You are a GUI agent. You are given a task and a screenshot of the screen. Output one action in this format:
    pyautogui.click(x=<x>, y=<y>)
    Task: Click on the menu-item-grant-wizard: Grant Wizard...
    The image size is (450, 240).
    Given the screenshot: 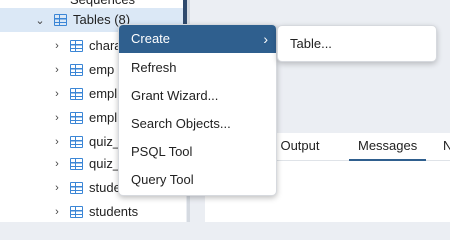 What is the action you would take?
    pyautogui.click(x=197, y=96)
    